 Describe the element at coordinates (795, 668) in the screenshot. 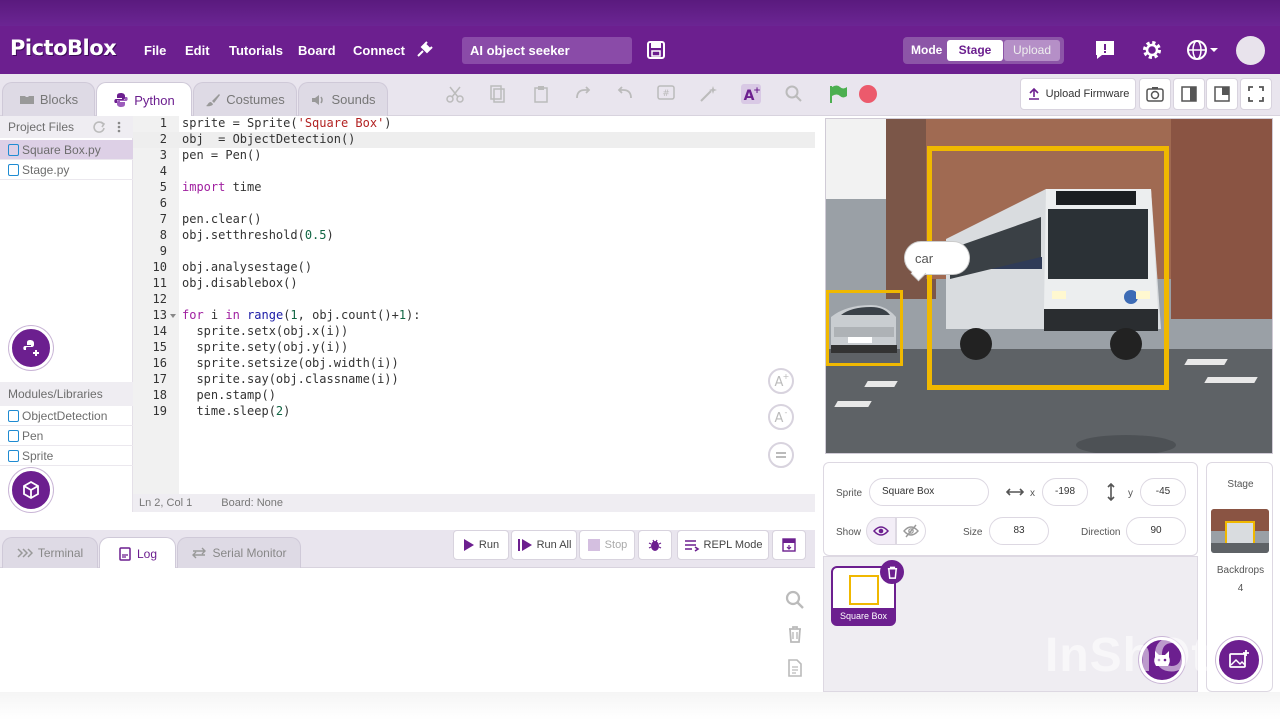

I see `document-icon` at that location.